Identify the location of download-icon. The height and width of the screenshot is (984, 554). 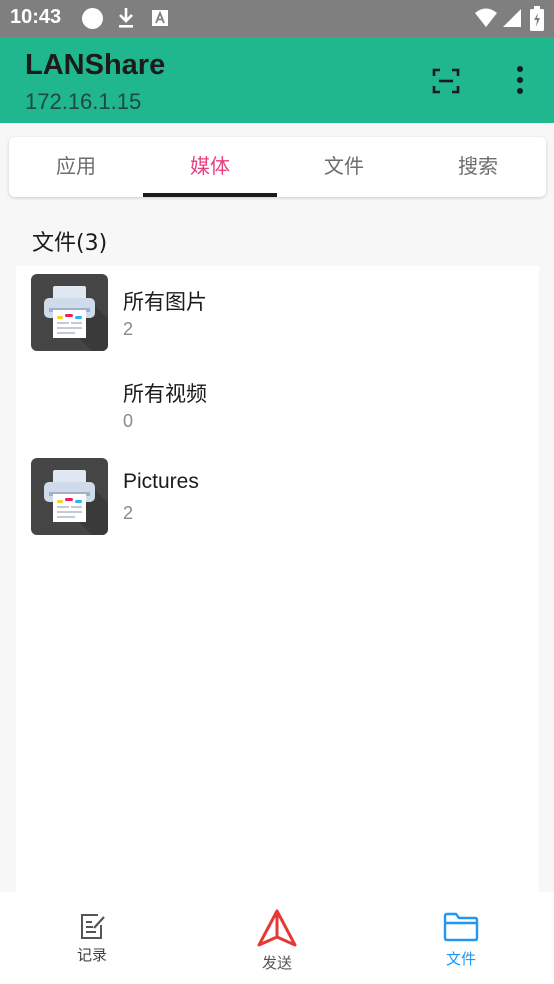
(126, 18).